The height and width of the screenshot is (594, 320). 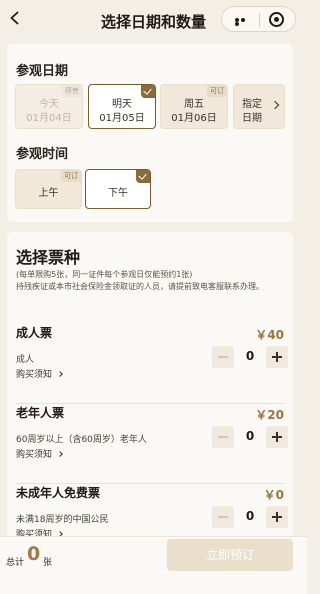 I want to click on ticket-description: 60周岁以上（含60周岁）老年人, so click(x=81, y=440).